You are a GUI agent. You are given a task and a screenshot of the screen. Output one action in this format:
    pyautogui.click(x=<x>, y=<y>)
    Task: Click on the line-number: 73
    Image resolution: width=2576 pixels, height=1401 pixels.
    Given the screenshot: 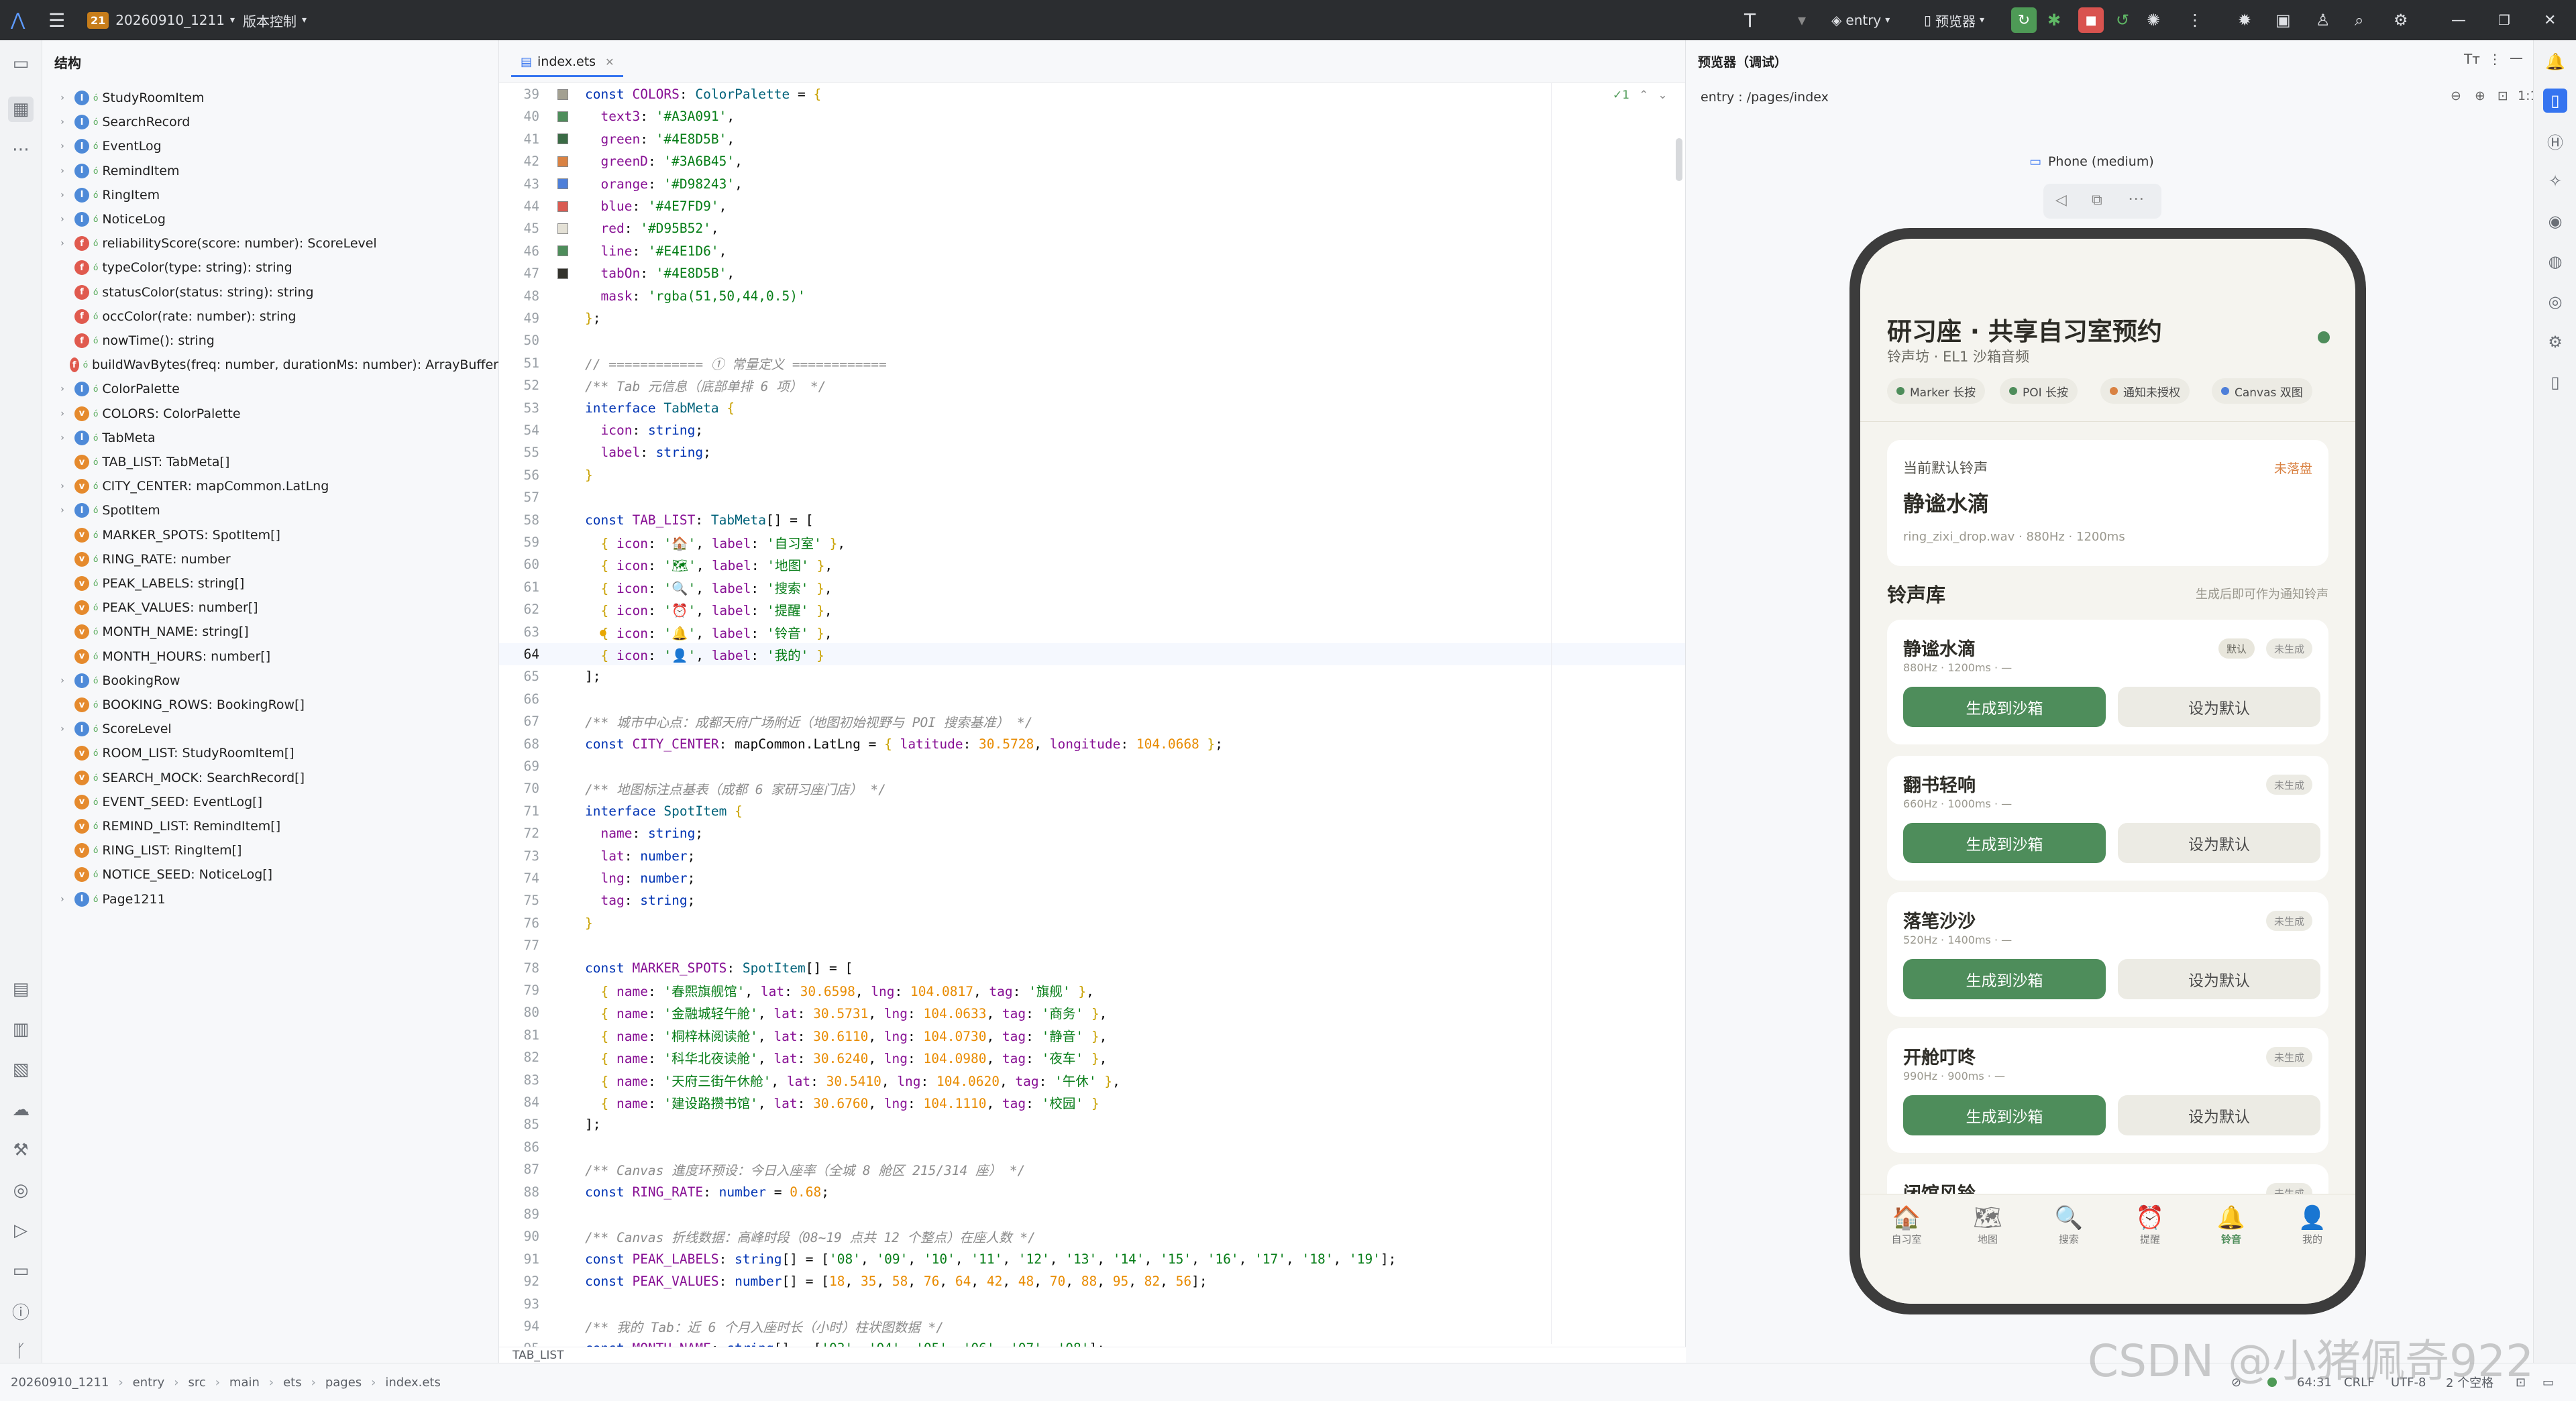 What is the action you would take?
    pyautogui.click(x=526, y=856)
    